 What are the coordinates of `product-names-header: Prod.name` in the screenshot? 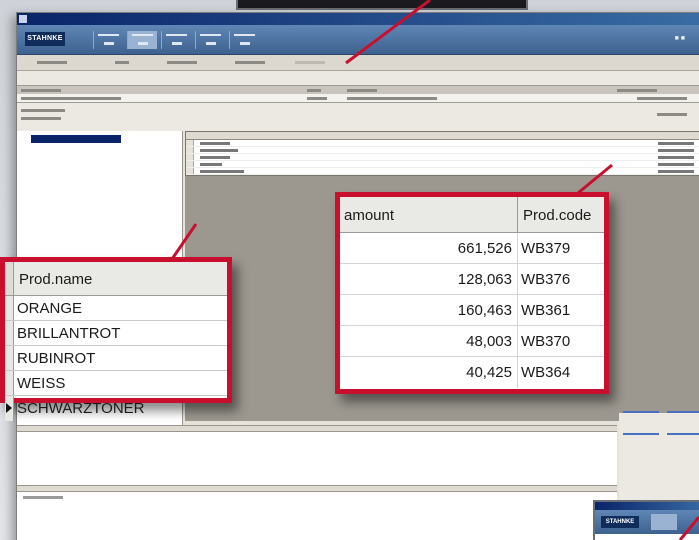 It's located at (116, 279).